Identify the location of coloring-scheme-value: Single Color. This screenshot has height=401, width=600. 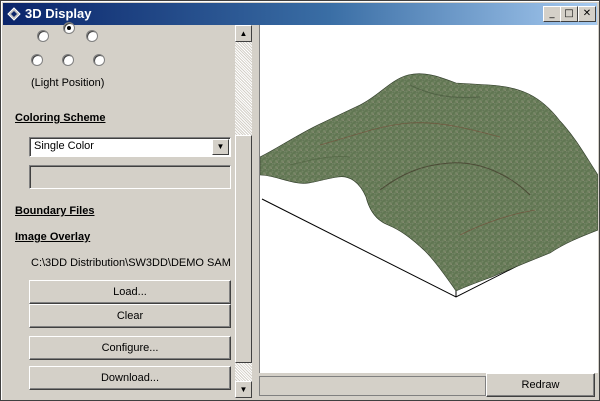
(64, 146).